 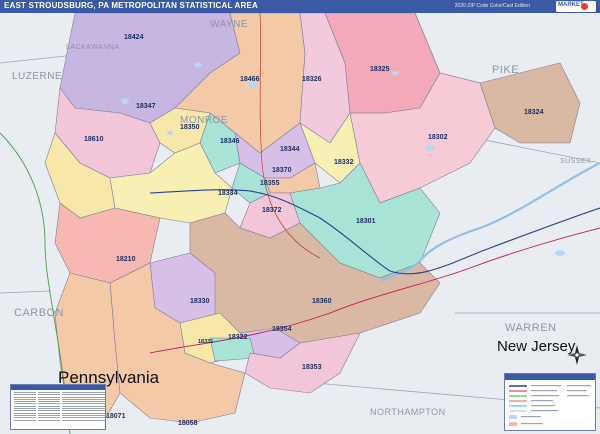 What do you see at coordinates (534, 112) in the screenshot?
I see `zip-label-18324: 18324` at bounding box center [534, 112].